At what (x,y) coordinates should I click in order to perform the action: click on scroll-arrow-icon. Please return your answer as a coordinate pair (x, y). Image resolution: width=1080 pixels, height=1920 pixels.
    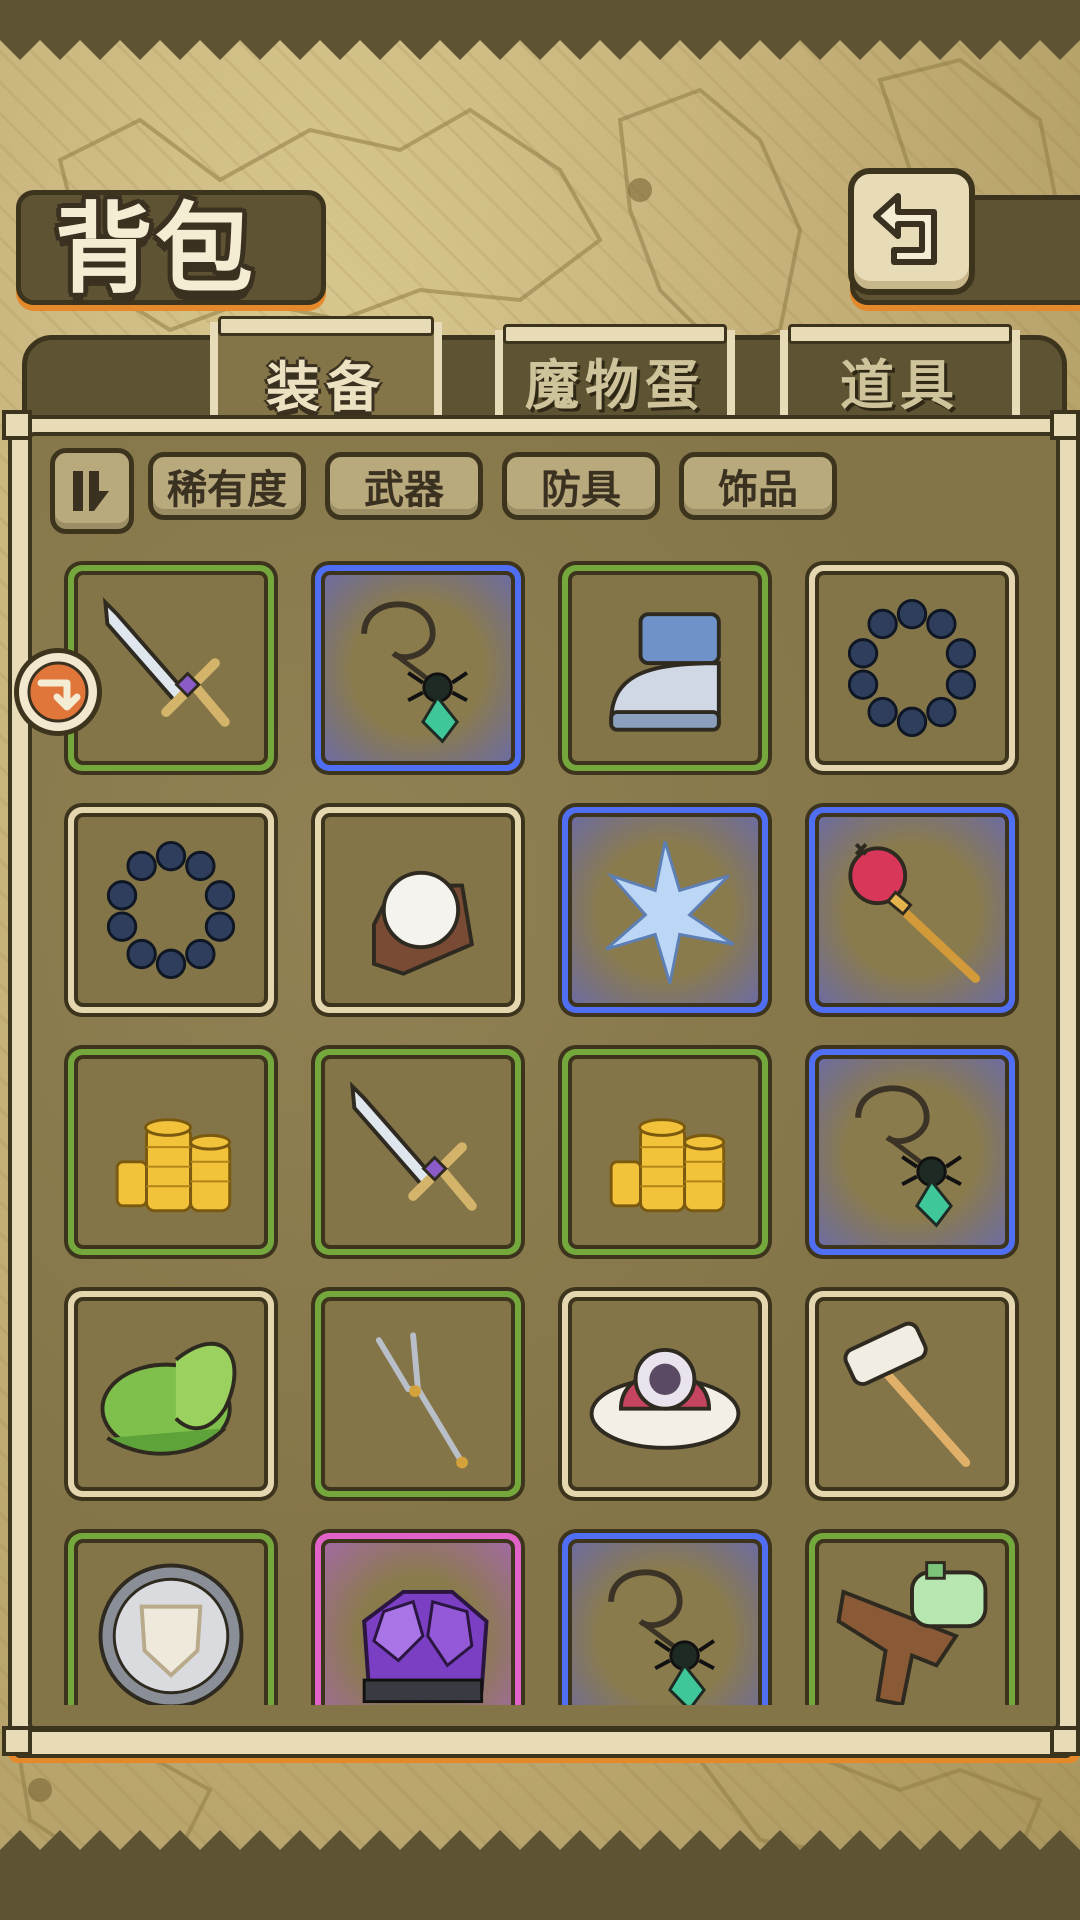
    Looking at the image, I should click on (58, 692).